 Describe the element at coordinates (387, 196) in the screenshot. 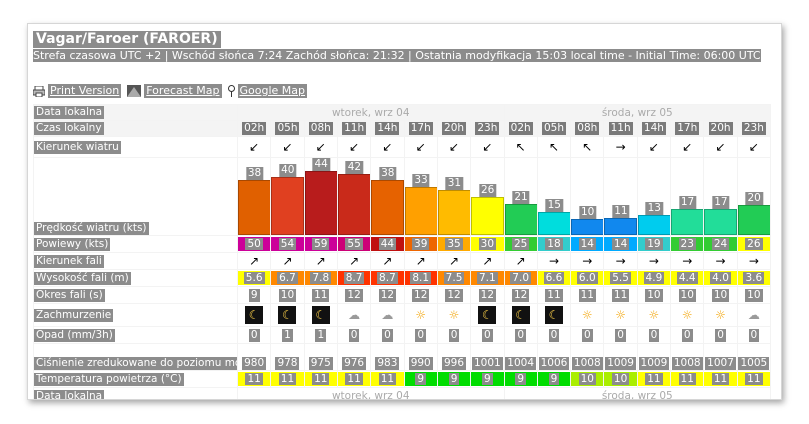

I see `wind-speed-cell: 38` at that location.